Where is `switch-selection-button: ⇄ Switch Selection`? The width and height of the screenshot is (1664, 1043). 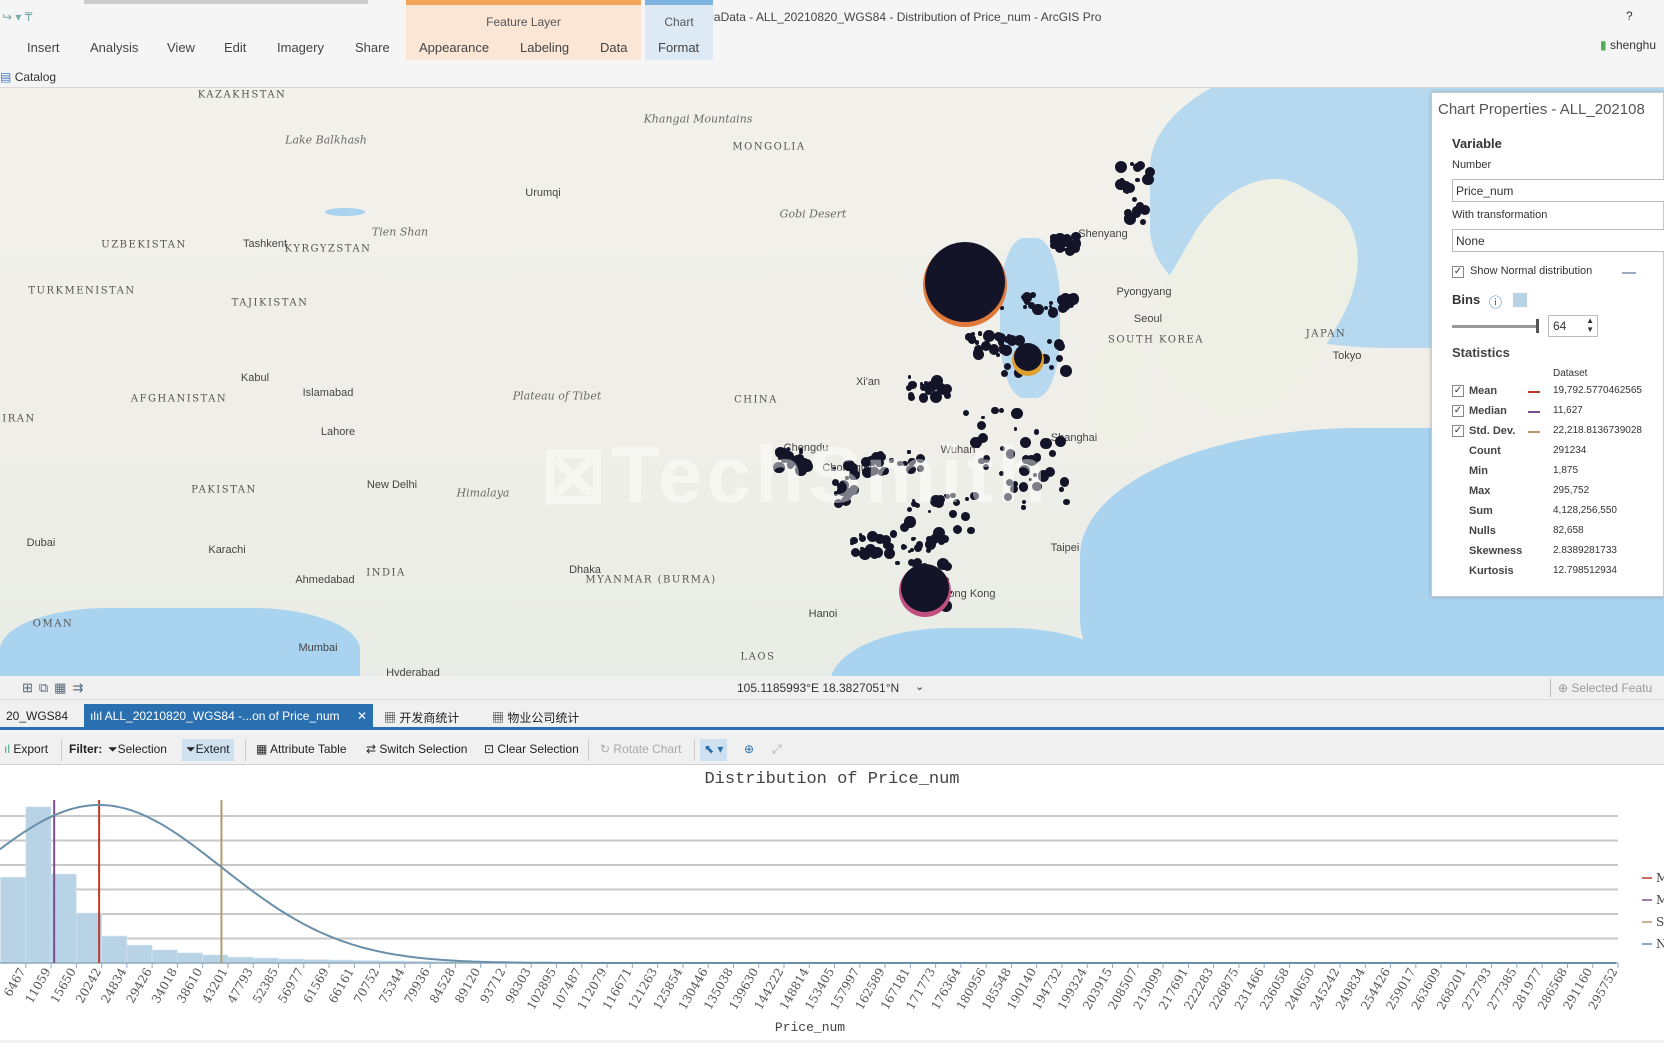
switch-selection-button: ⇄ Switch Selection is located at coordinates (416, 750).